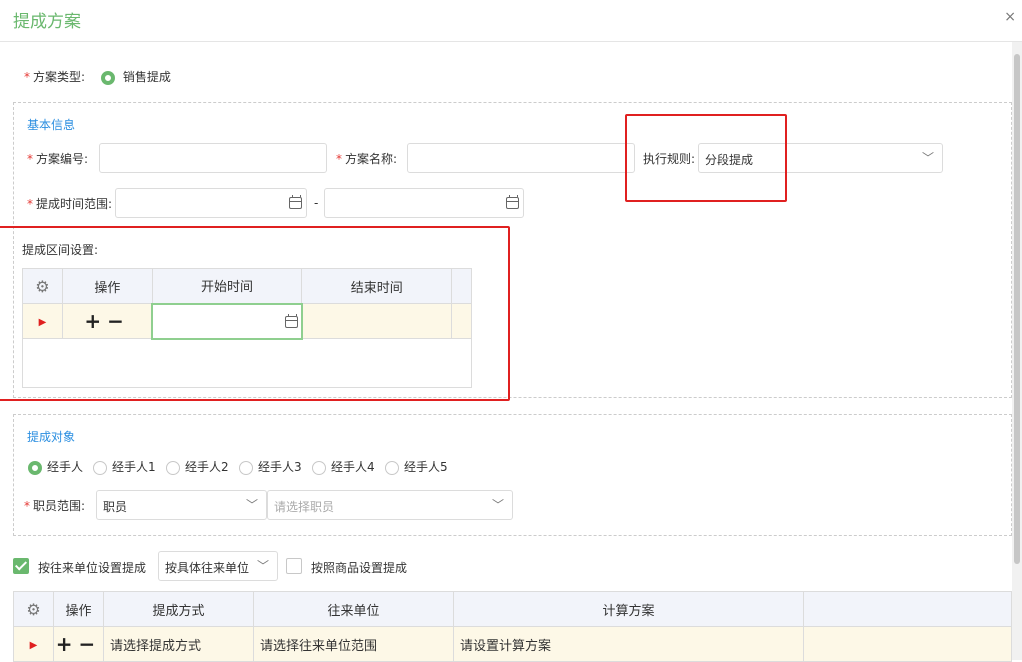 Image resolution: width=1022 pixels, height=662 pixels. What do you see at coordinates (294, 566) in the screenshot?
I see `by-goods-checkbox` at bounding box center [294, 566].